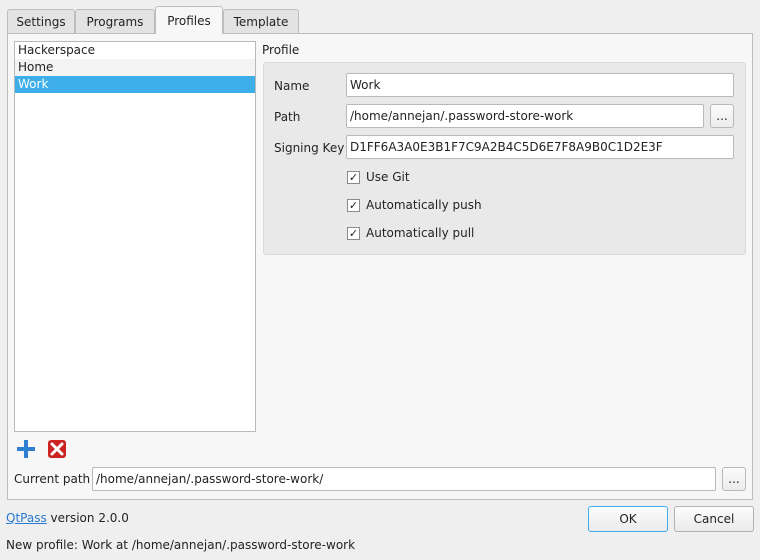  What do you see at coordinates (525, 116) in the screenshot?
I see `path-field: /home/annejan/.password-store-work` at bounding box center [525, 116].